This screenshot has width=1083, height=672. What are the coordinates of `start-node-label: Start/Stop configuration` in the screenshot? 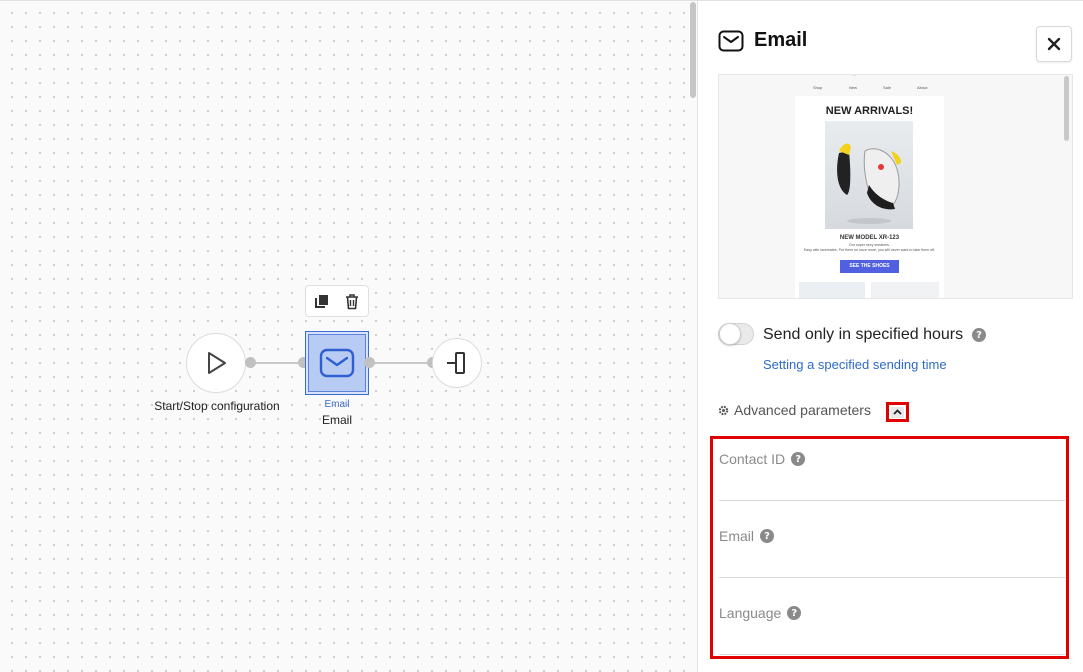 It's located at (217, 406).